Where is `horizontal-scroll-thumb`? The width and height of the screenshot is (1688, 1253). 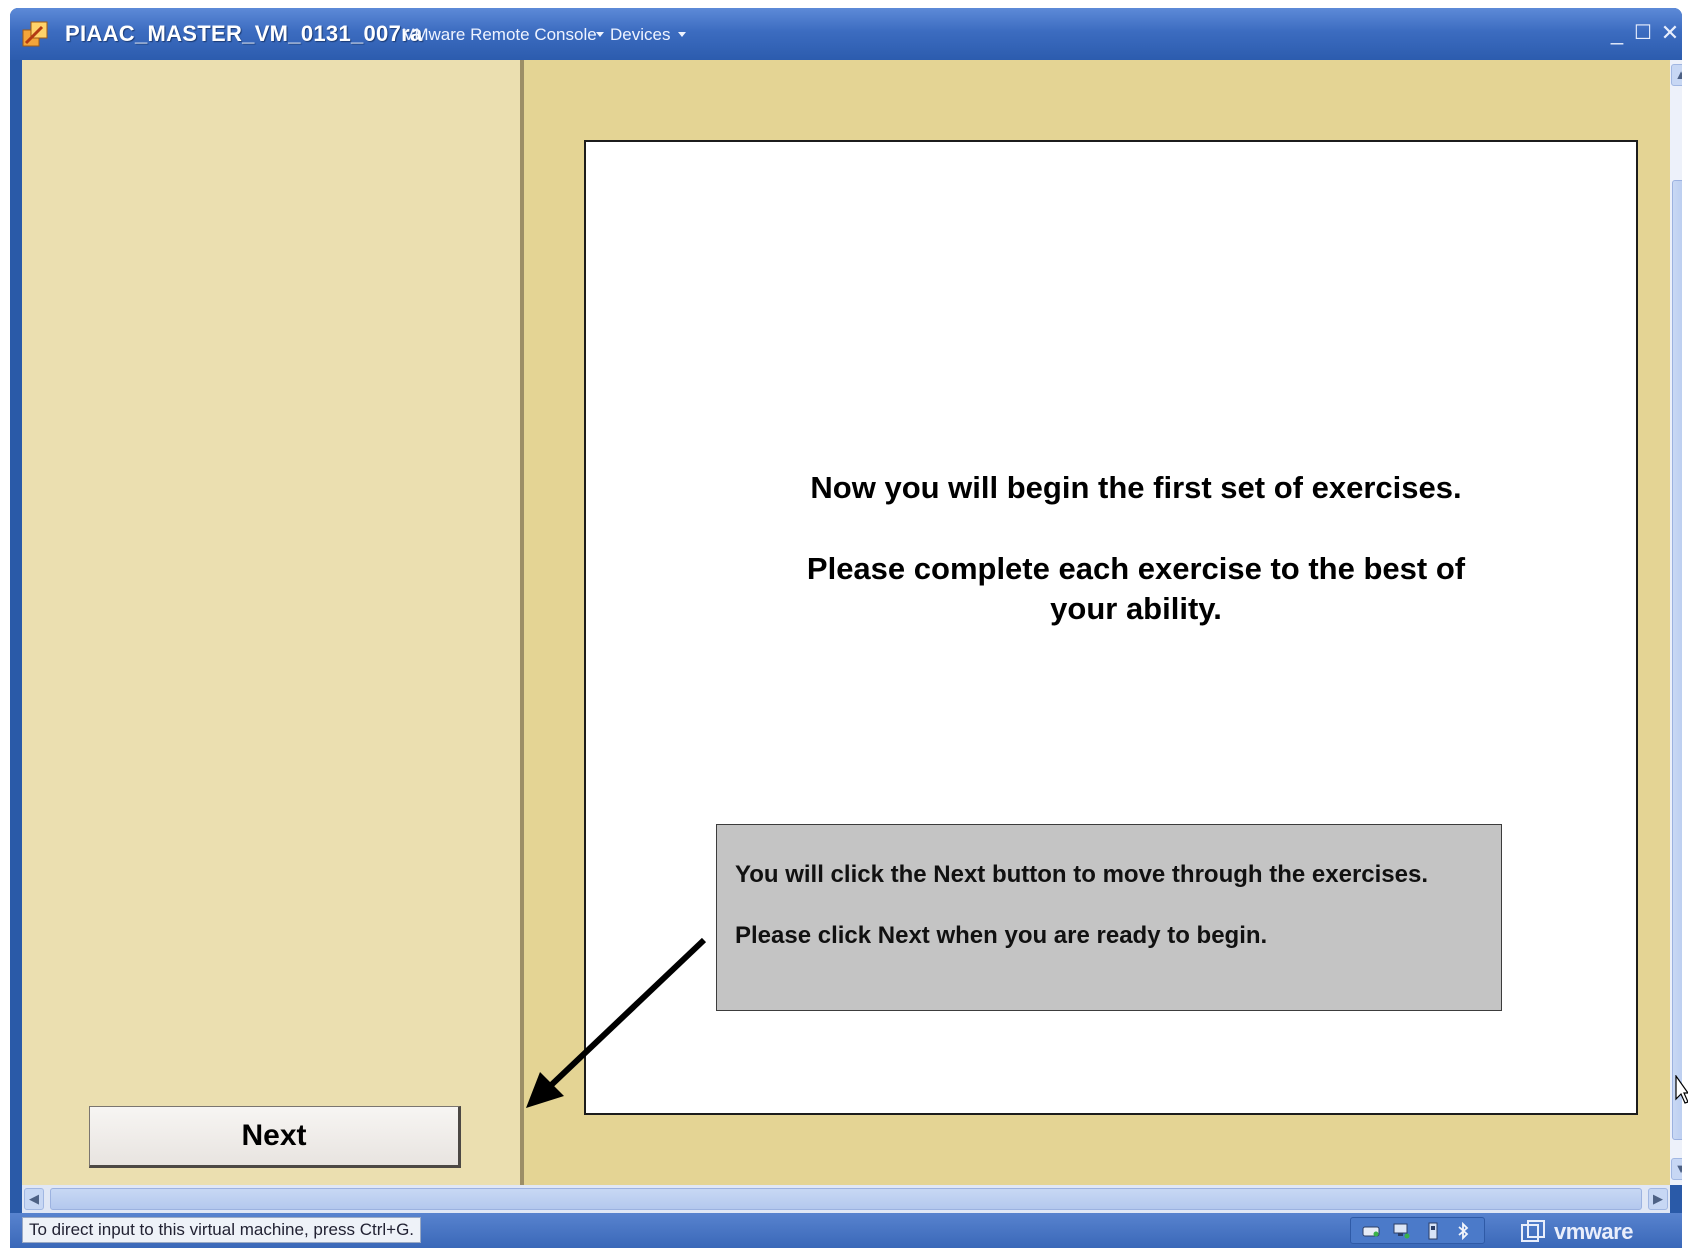
horizontal-scroll-thumb is located at coordinates (846, 1199).